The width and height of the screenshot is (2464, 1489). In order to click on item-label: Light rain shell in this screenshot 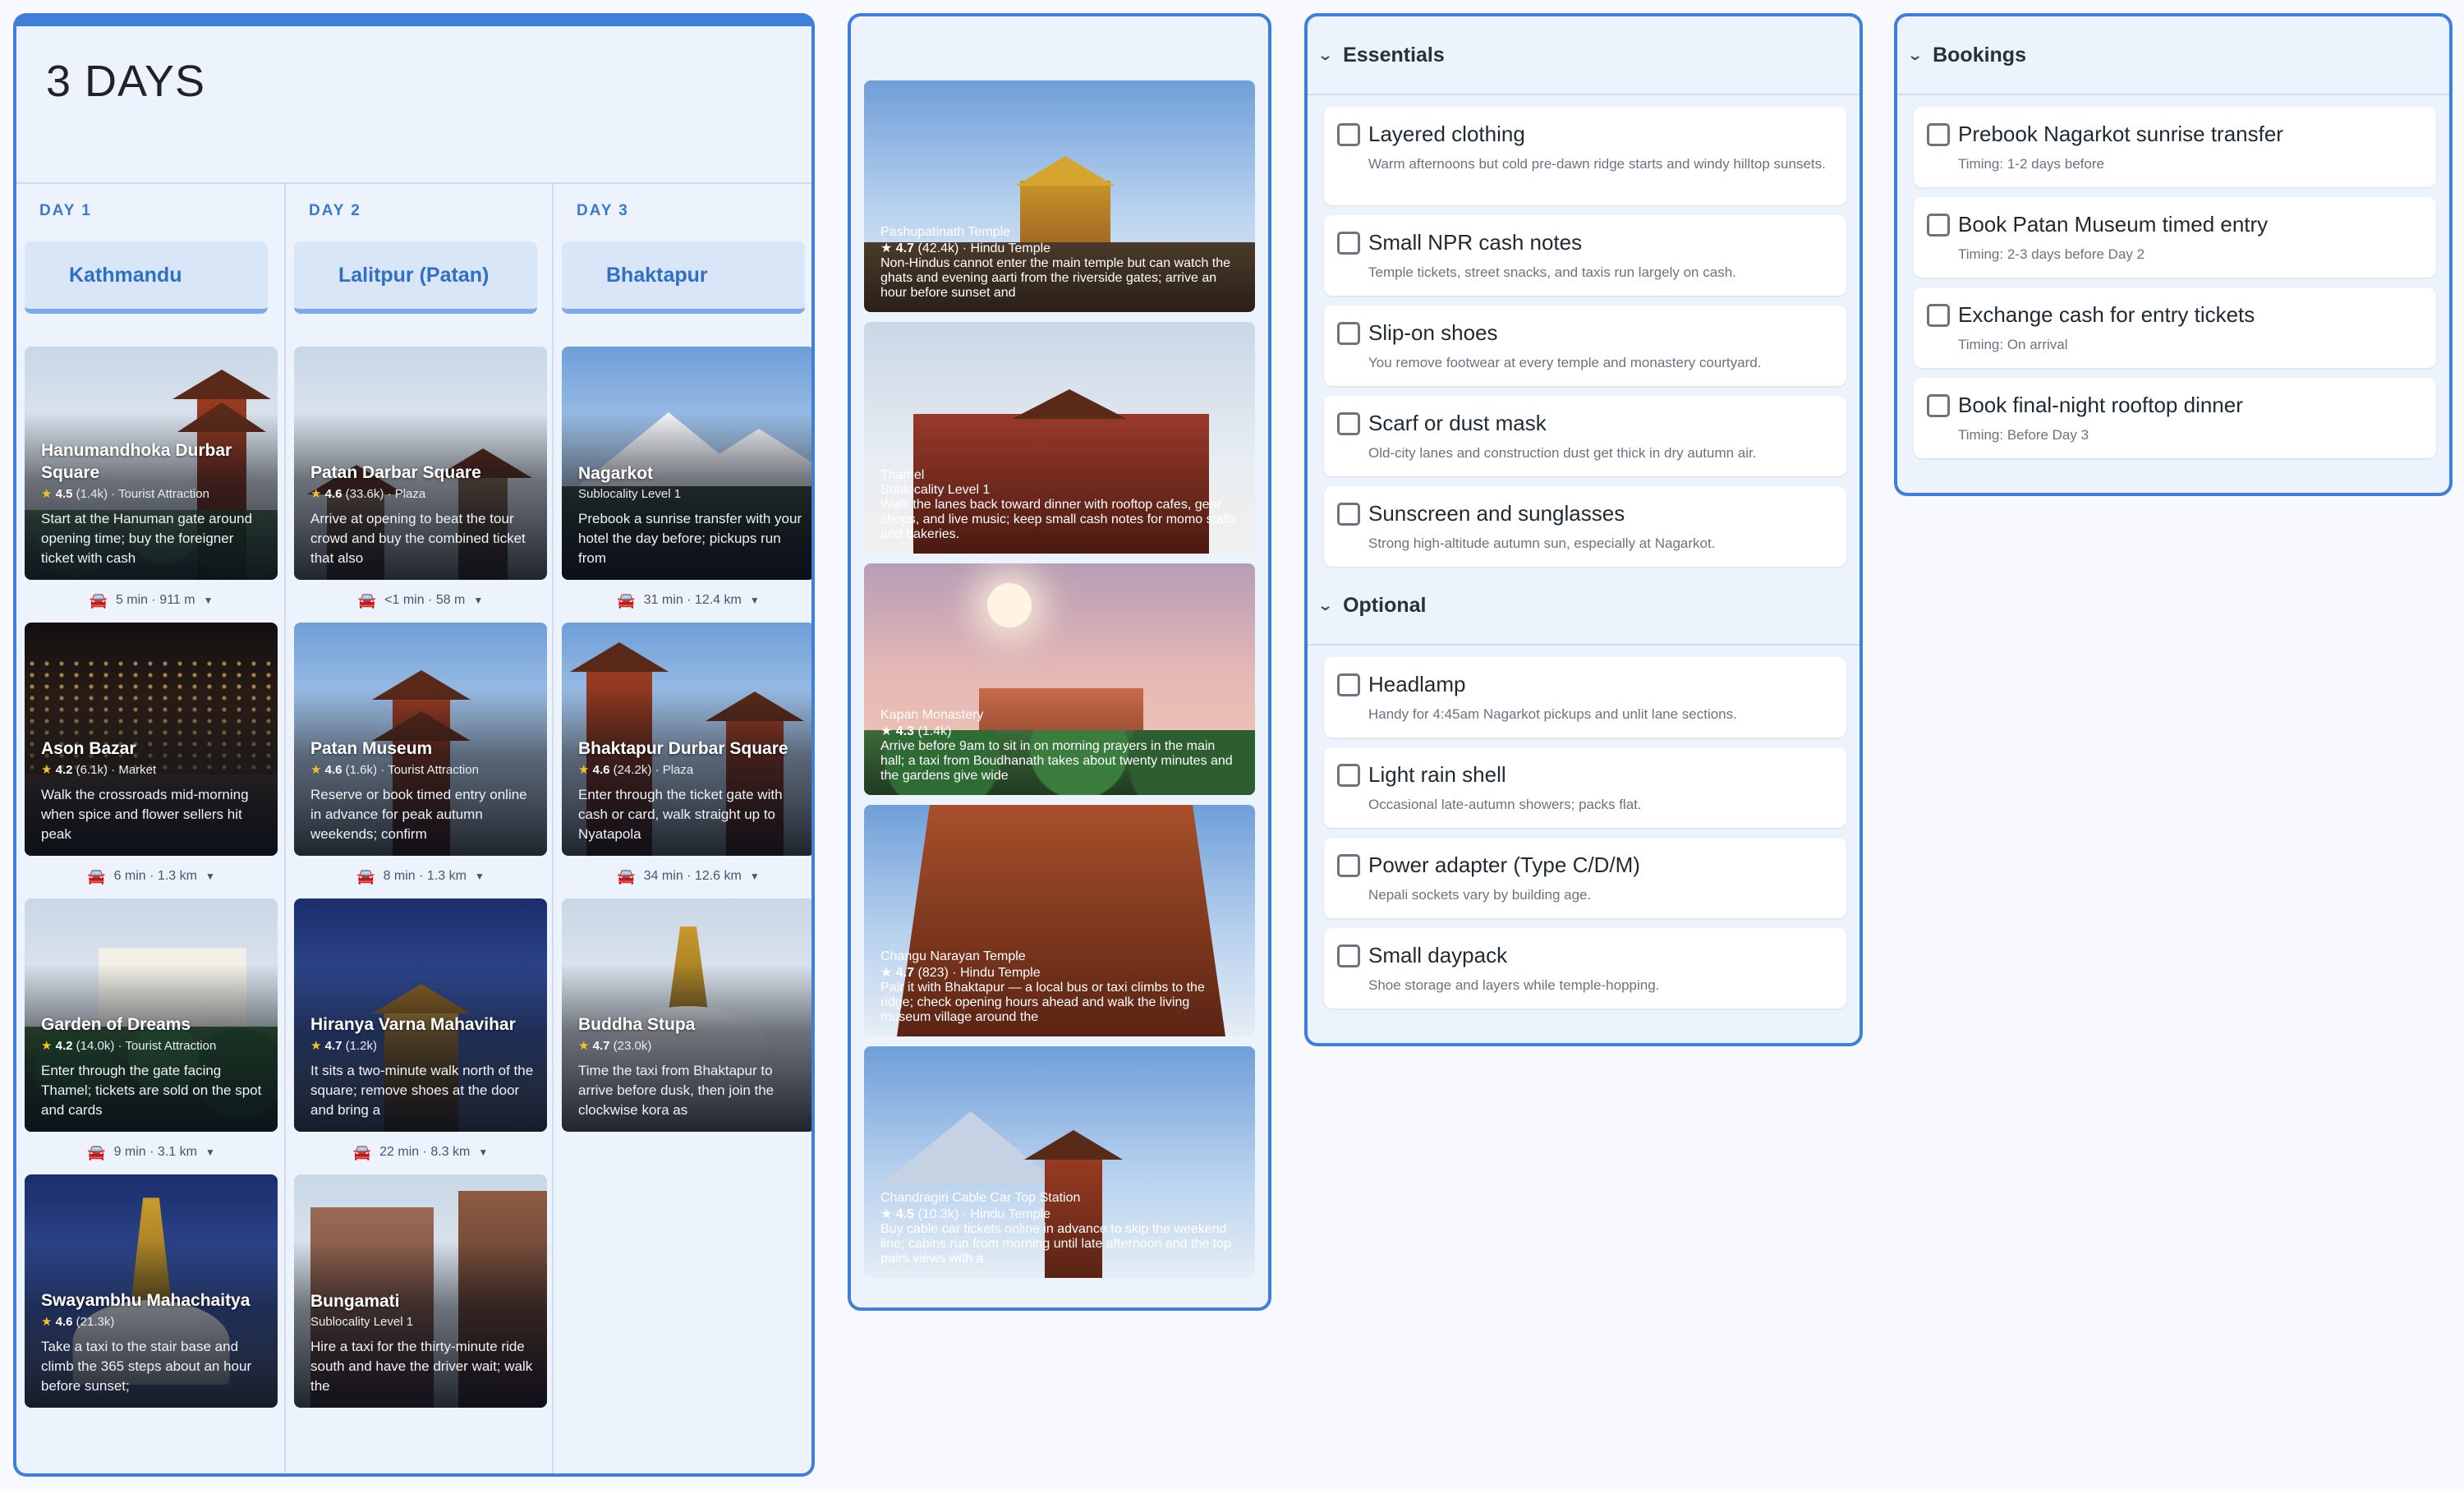, I will do `click(1437, 774)`.